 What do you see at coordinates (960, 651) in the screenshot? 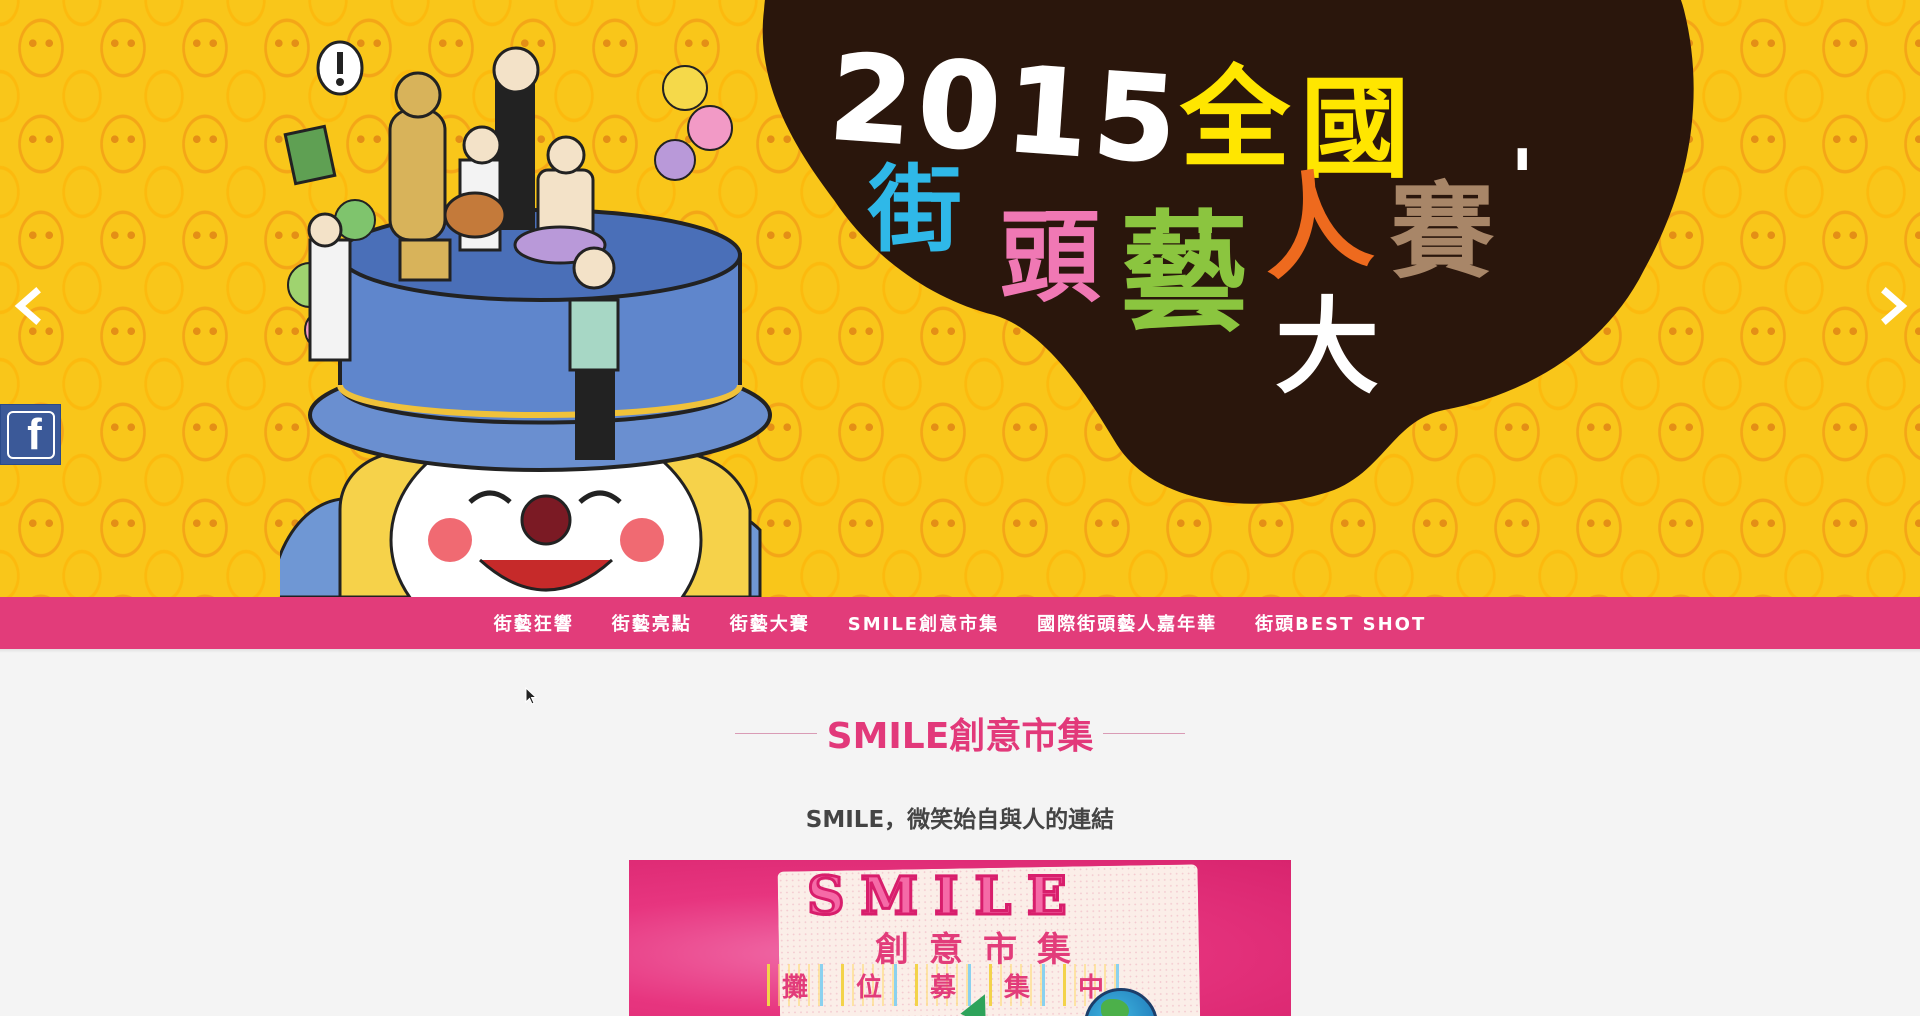
I see `nav-shadow` at bounding box center [960, 651].